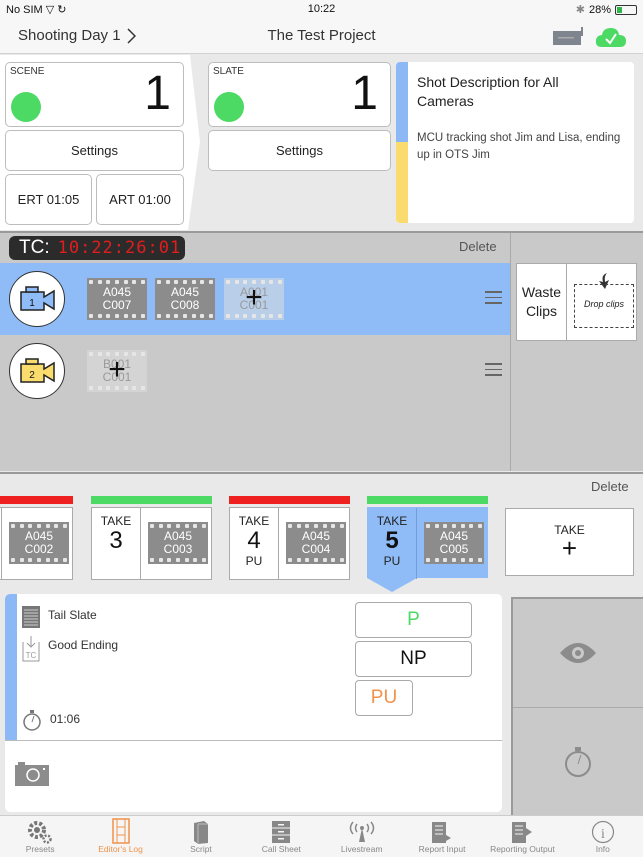  I want to click on cloud-synced-icon, so click(611, 37).